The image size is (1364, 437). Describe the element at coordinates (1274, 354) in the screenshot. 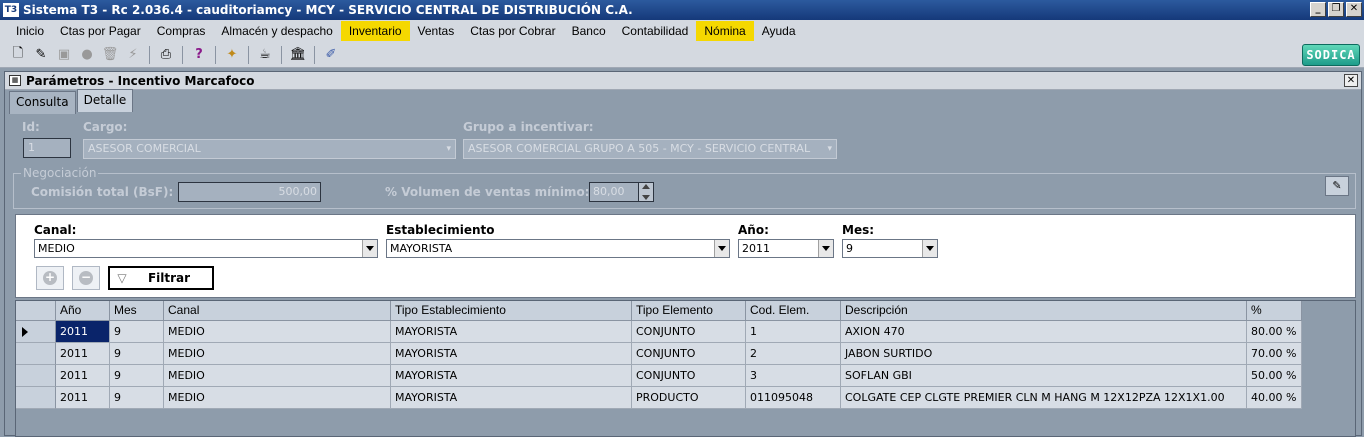

I see `table-cell: 70.00 %` at that location.